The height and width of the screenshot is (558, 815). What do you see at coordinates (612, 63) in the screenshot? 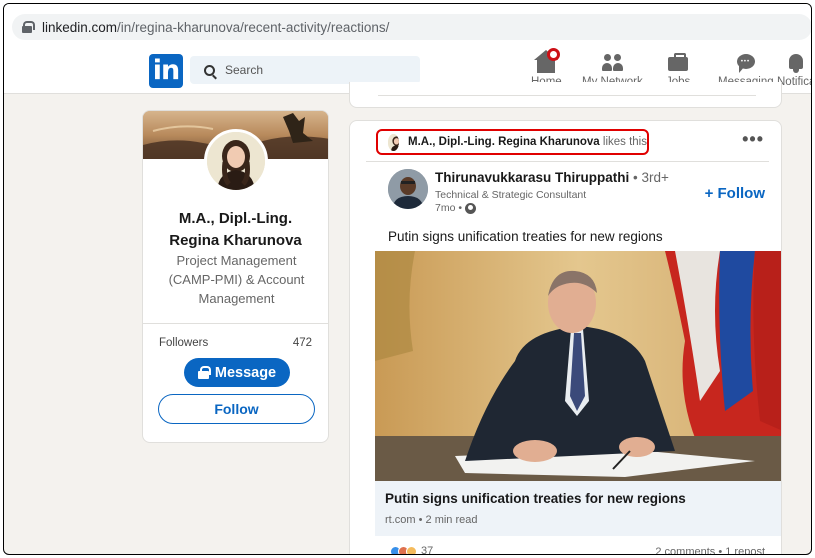
I see `network-icon` at bounding box center [612, 63].